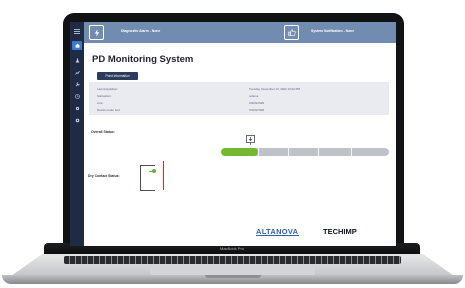 The width and height of the screenshot is (465, 288). I want to click on altanova-logo-underline, so click(277, 235).